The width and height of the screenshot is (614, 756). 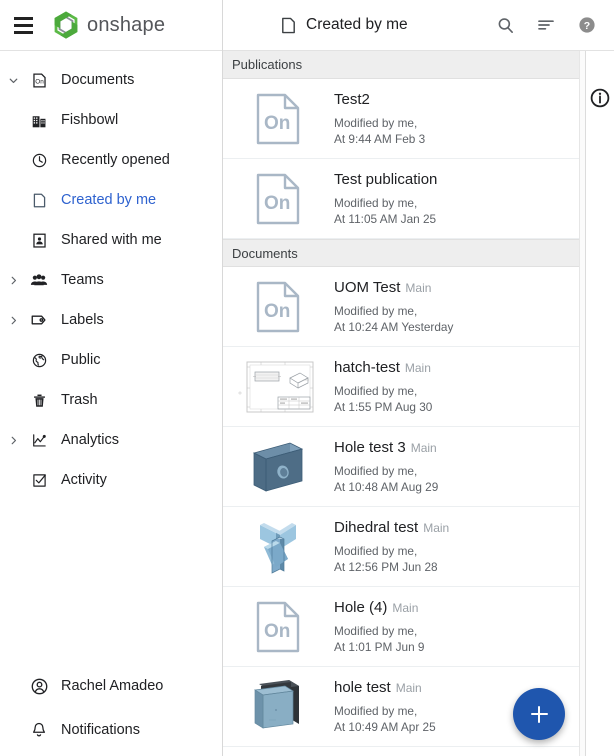 I want to click on brand-name: onshape, so click(x=126, y=24).